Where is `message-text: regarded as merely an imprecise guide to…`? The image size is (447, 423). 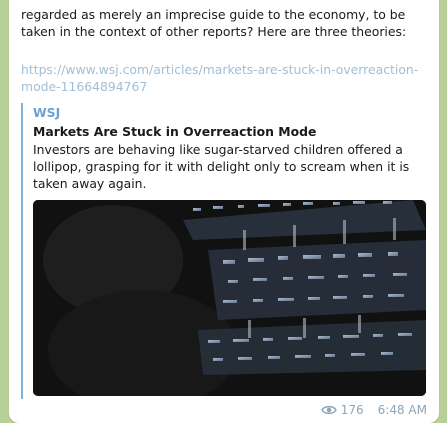
message-text: regarded as merely an imprecise guide to… is located at coordinates (214, 23).